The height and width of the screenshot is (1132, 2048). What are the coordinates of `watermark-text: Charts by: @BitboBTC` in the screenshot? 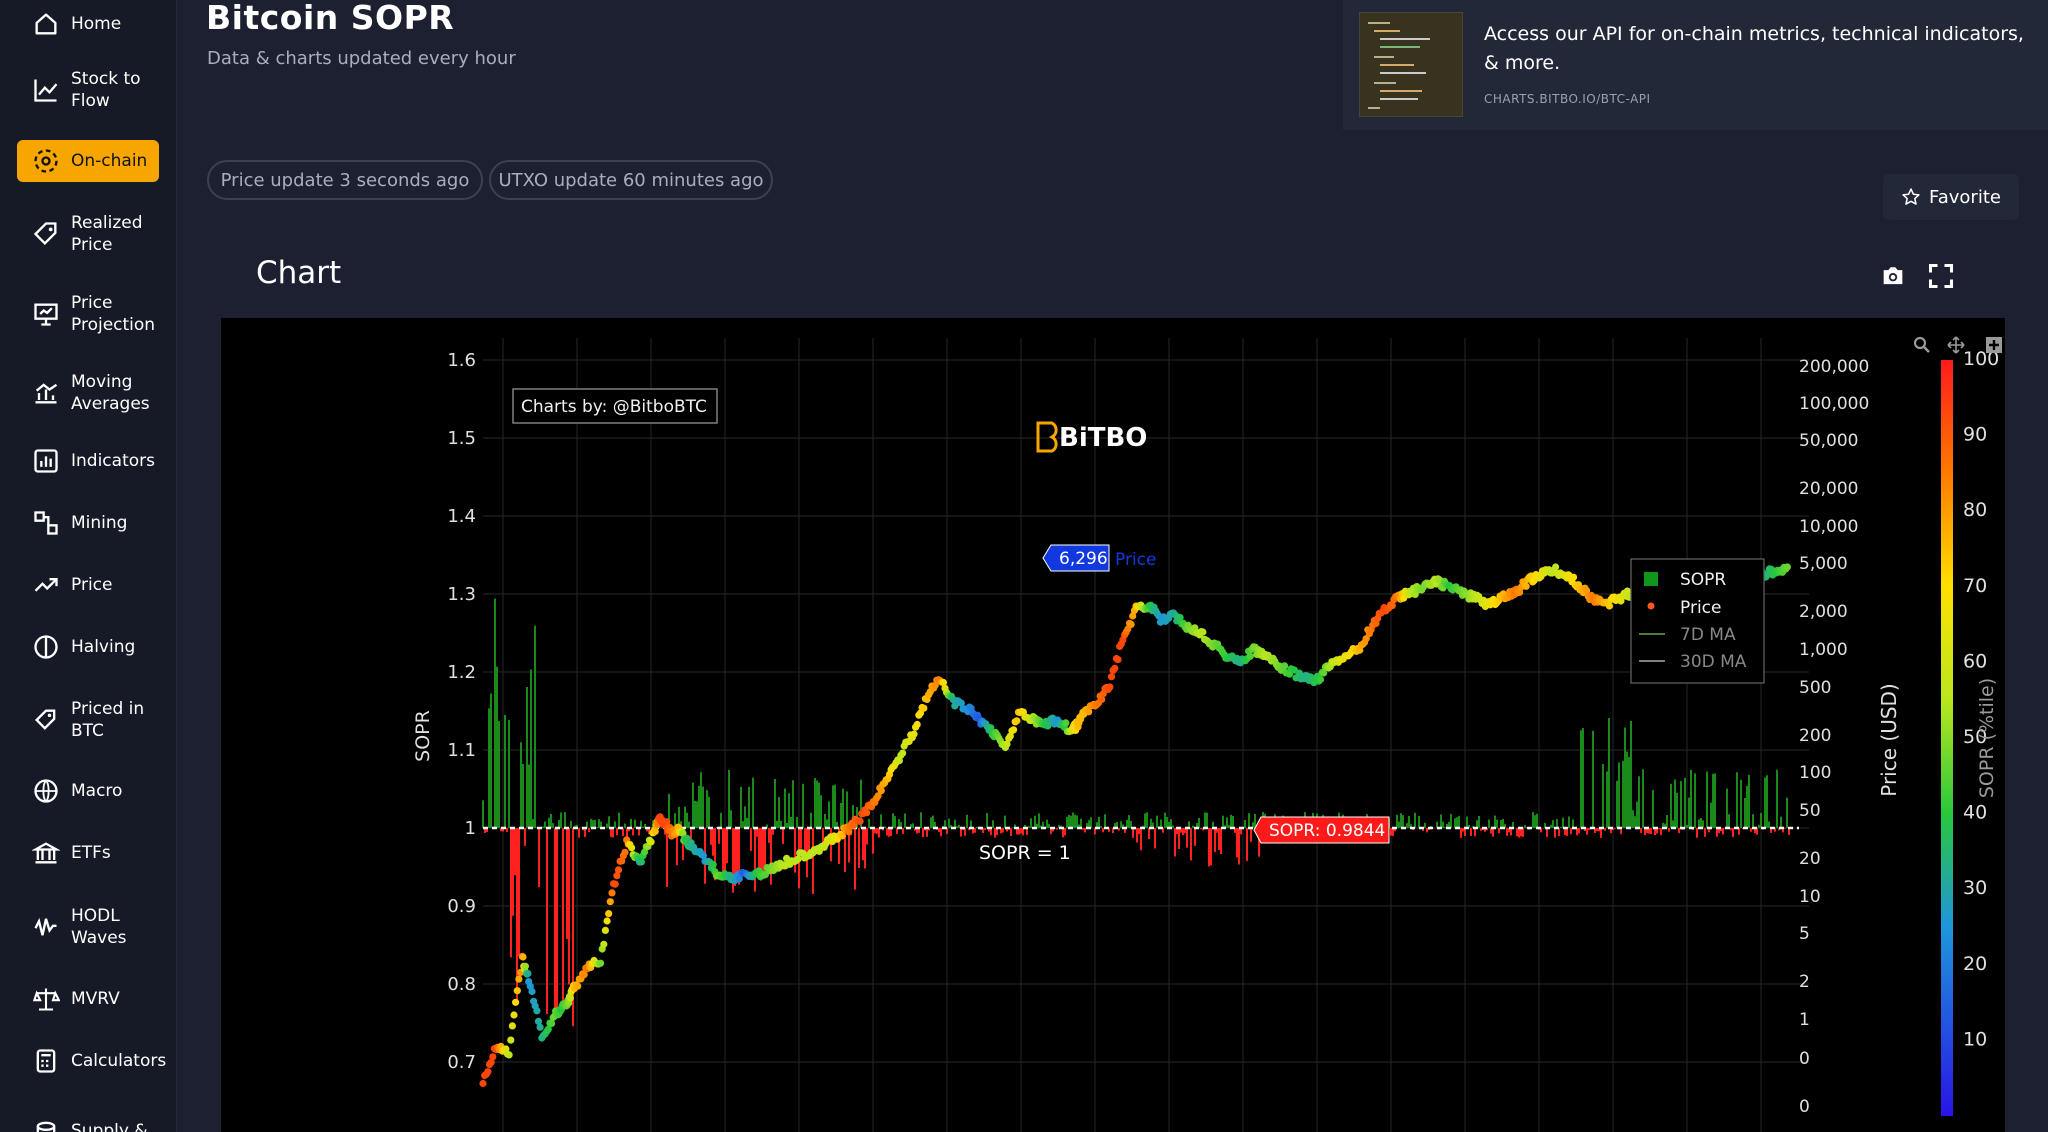 It's located at (614, 407).